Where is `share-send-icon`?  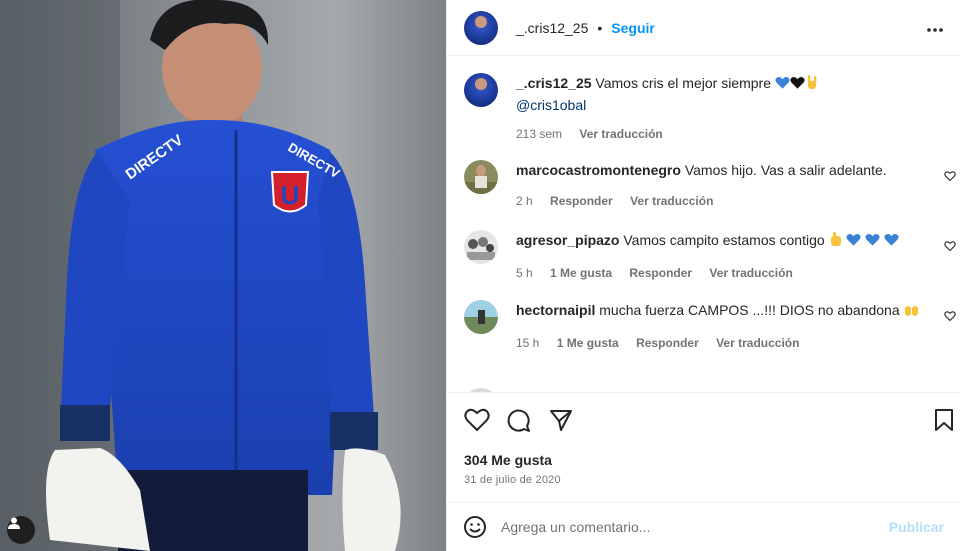
share-send-icon is located at coordinates (561, 420).